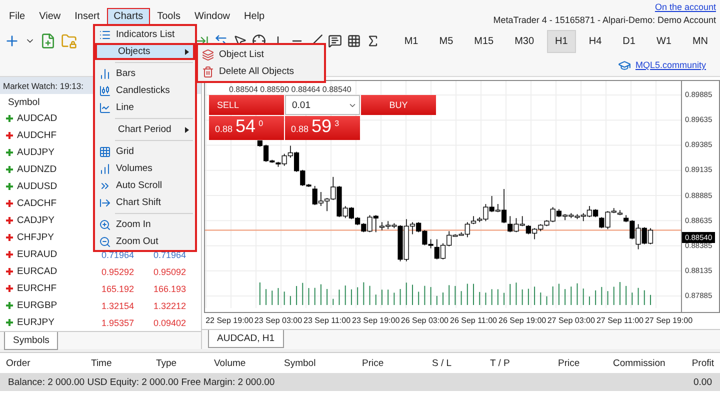 The height and width of the screenshot is (405, 720). I want to click on column-header: S / L, so click(442, 363).